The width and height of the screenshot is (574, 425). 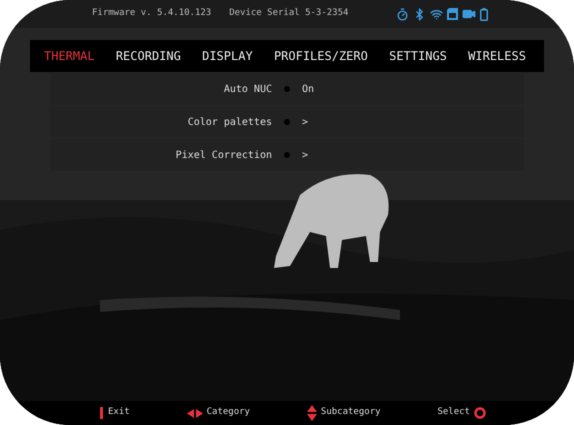 I want to click on footer-hint: Subcategory, so click(x=350, y=413).